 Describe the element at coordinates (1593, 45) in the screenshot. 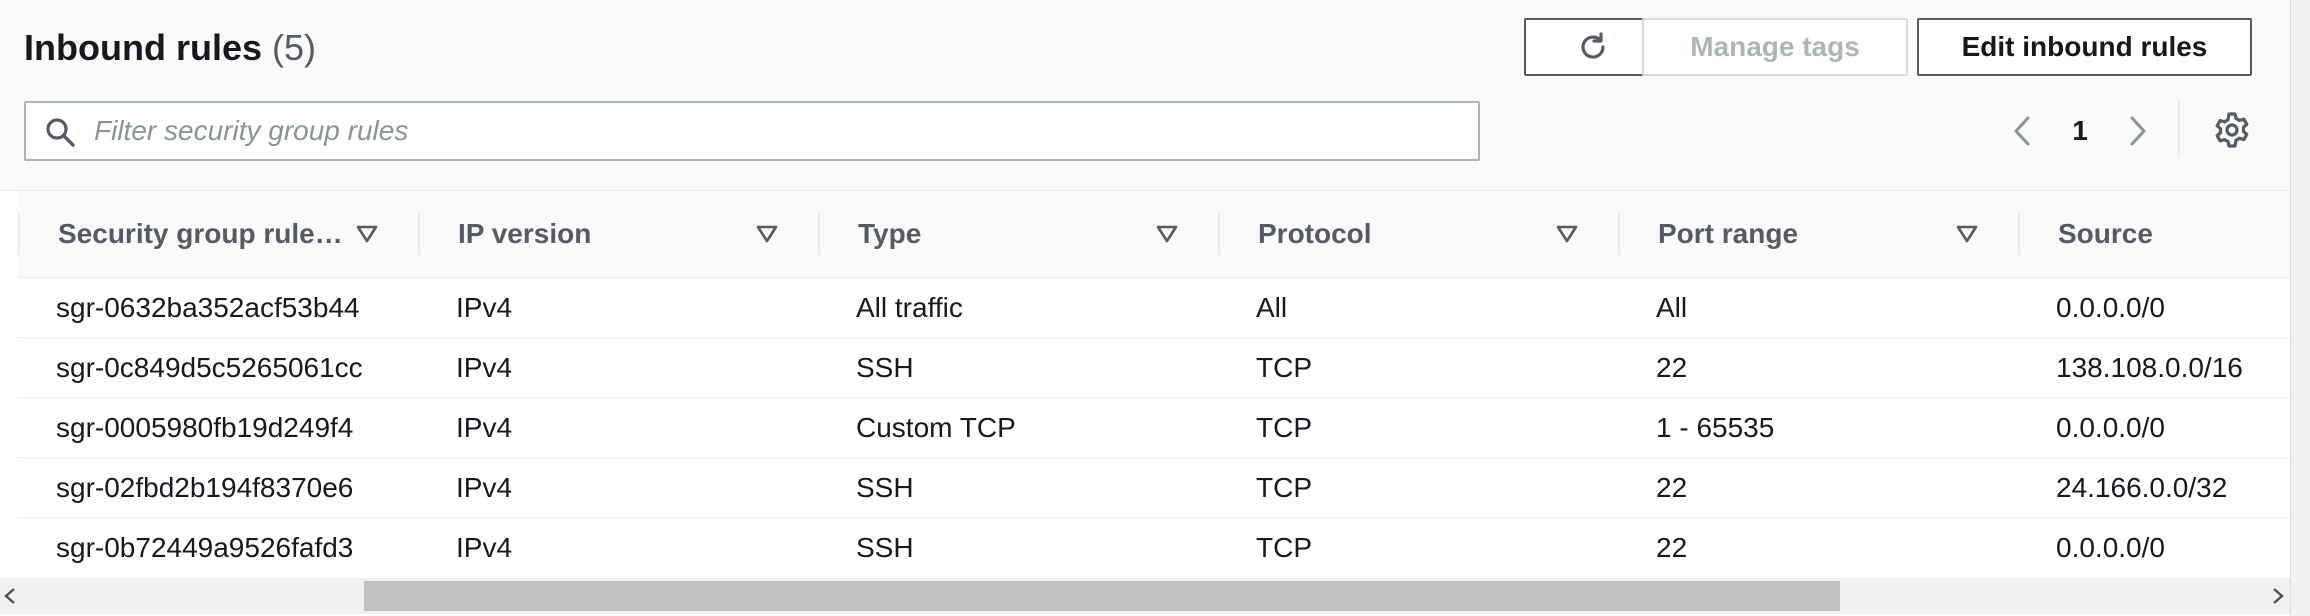

I see `refresh-icon` at that location.